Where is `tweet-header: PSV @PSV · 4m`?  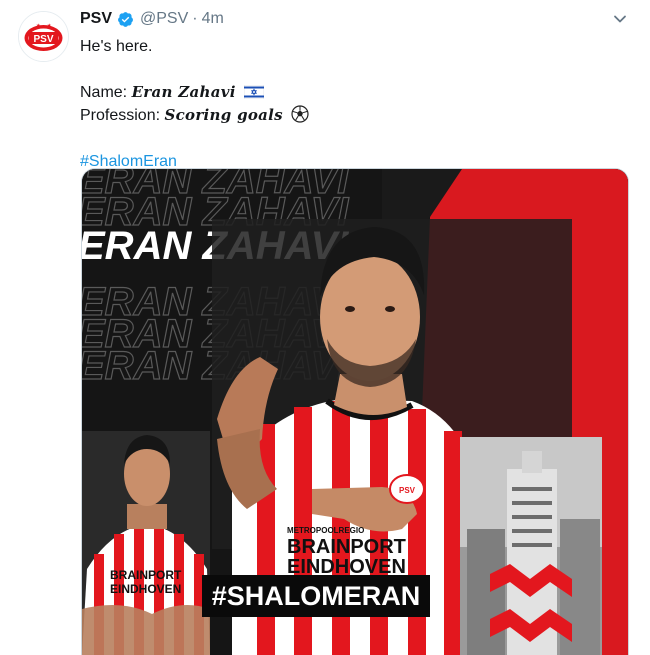 tweet-header: PSV @PSV · 4m is located at coordinates (152, 19).